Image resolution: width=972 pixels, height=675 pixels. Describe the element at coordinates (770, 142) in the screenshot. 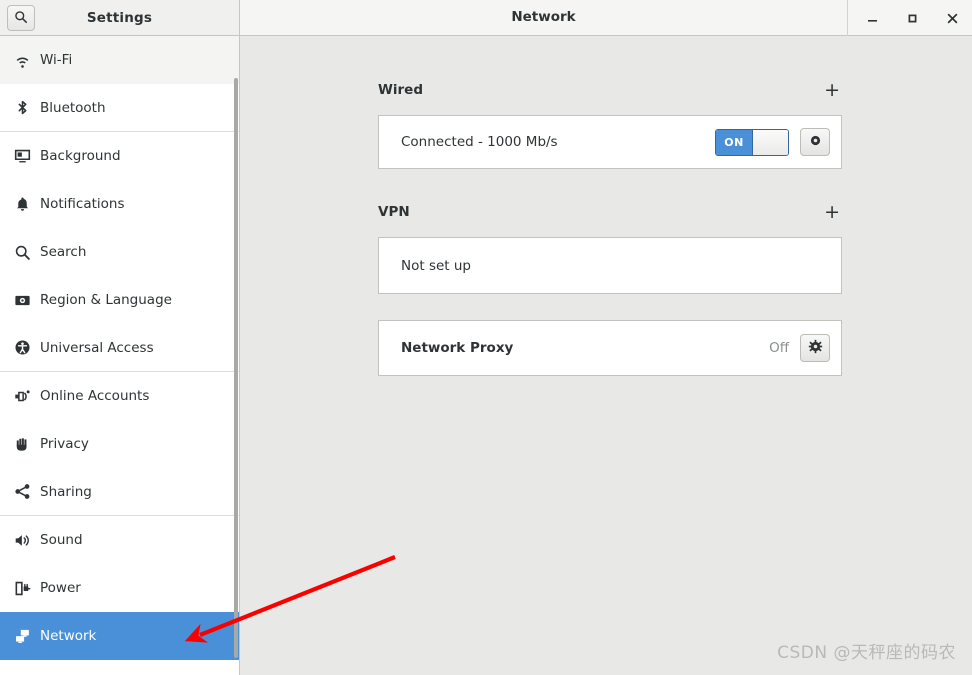

I see `wired-toggle-knob` at that location.